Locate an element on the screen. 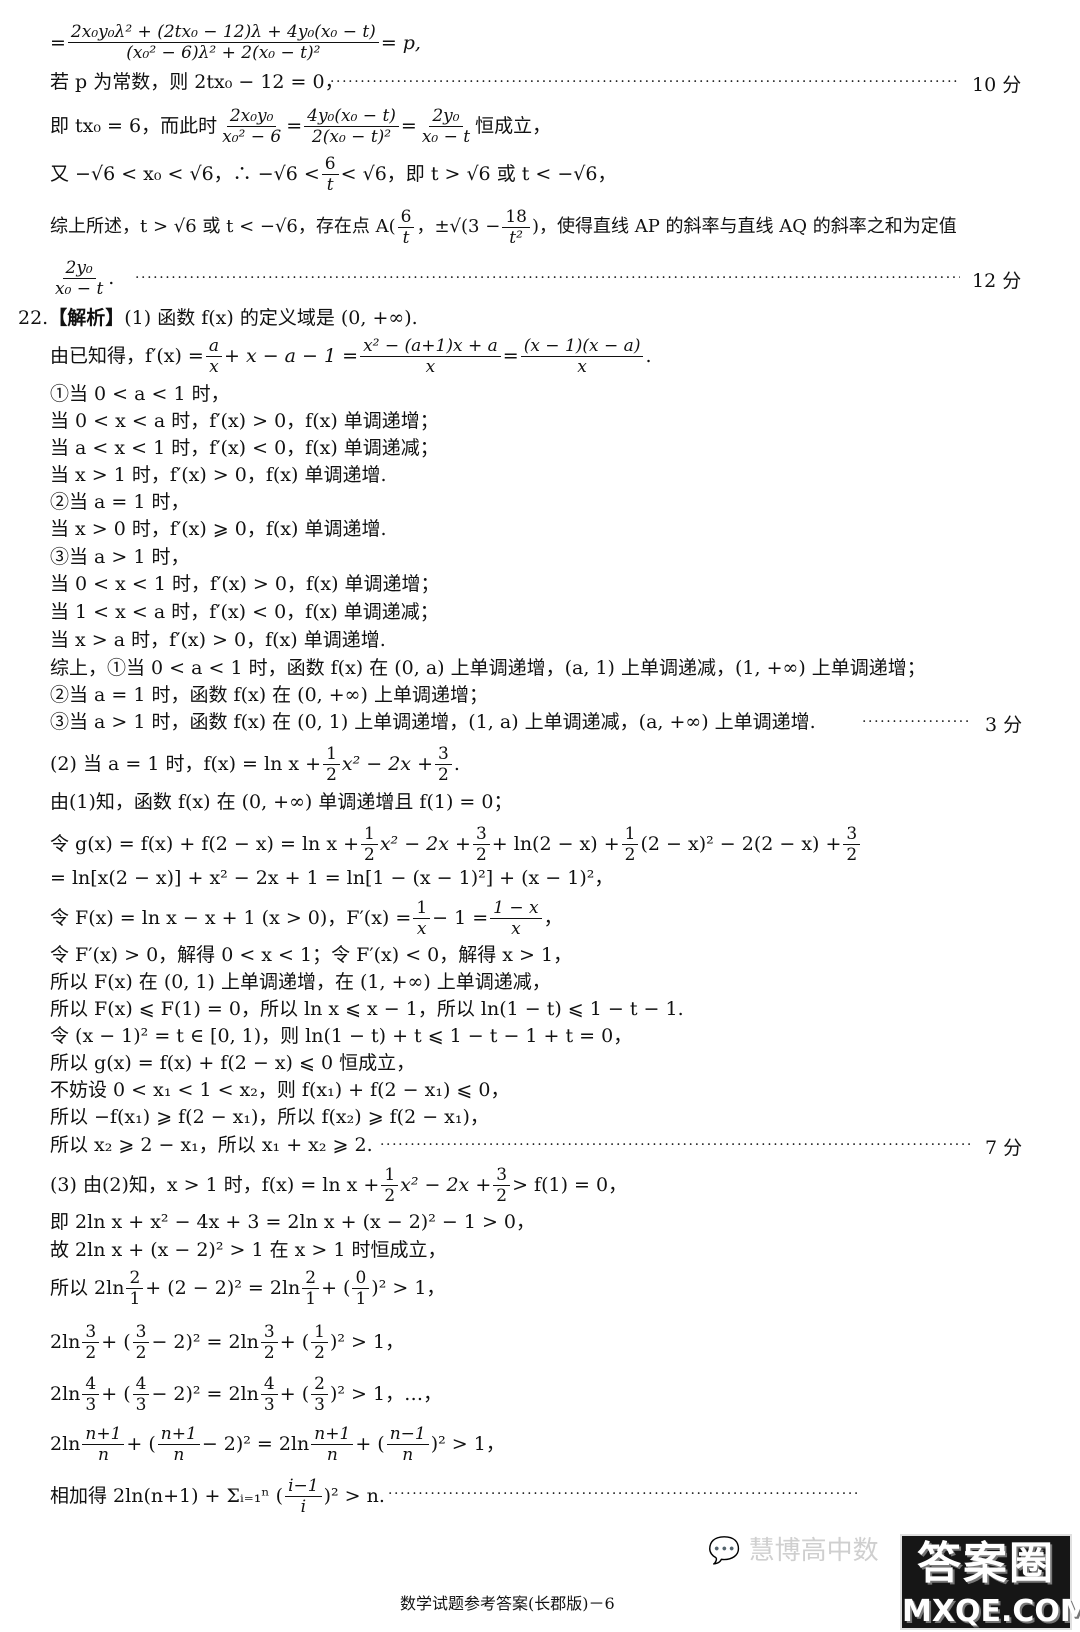 Image resolution: width=1080 pixels, height=1632 pixels. text: (2 − x)² − 2(2 − x) + is located at coordinates (741, 844).